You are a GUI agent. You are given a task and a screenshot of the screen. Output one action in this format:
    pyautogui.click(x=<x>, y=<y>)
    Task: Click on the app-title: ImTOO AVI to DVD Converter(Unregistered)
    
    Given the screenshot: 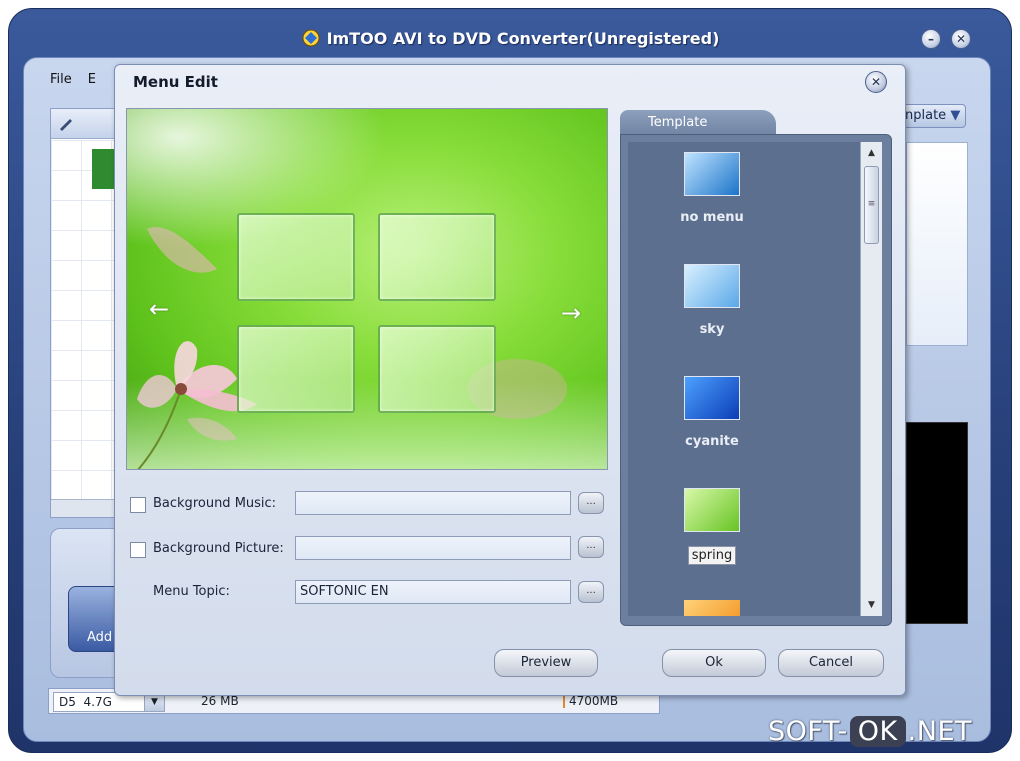 What is the action you would take?
    pyautogui.click(x=510, y=38)
    